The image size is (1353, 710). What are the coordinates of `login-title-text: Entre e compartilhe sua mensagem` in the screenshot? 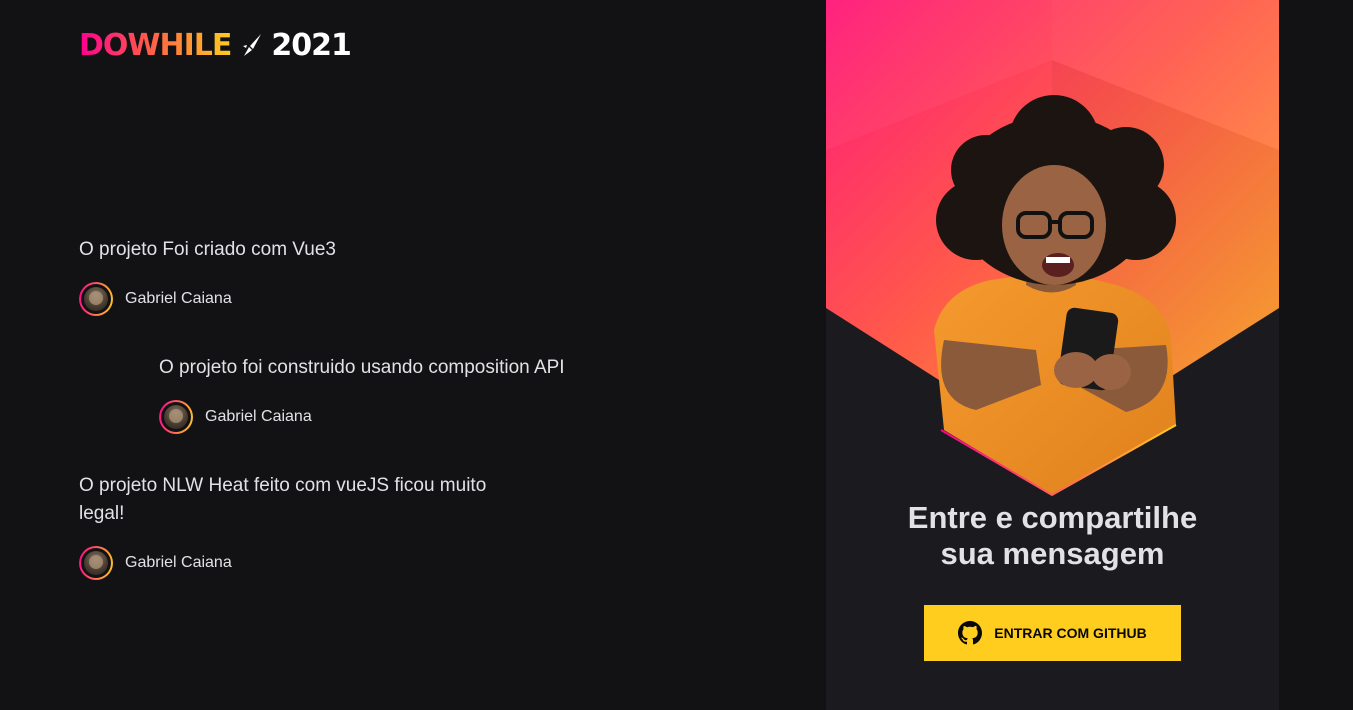 It's located at (1052, 535).